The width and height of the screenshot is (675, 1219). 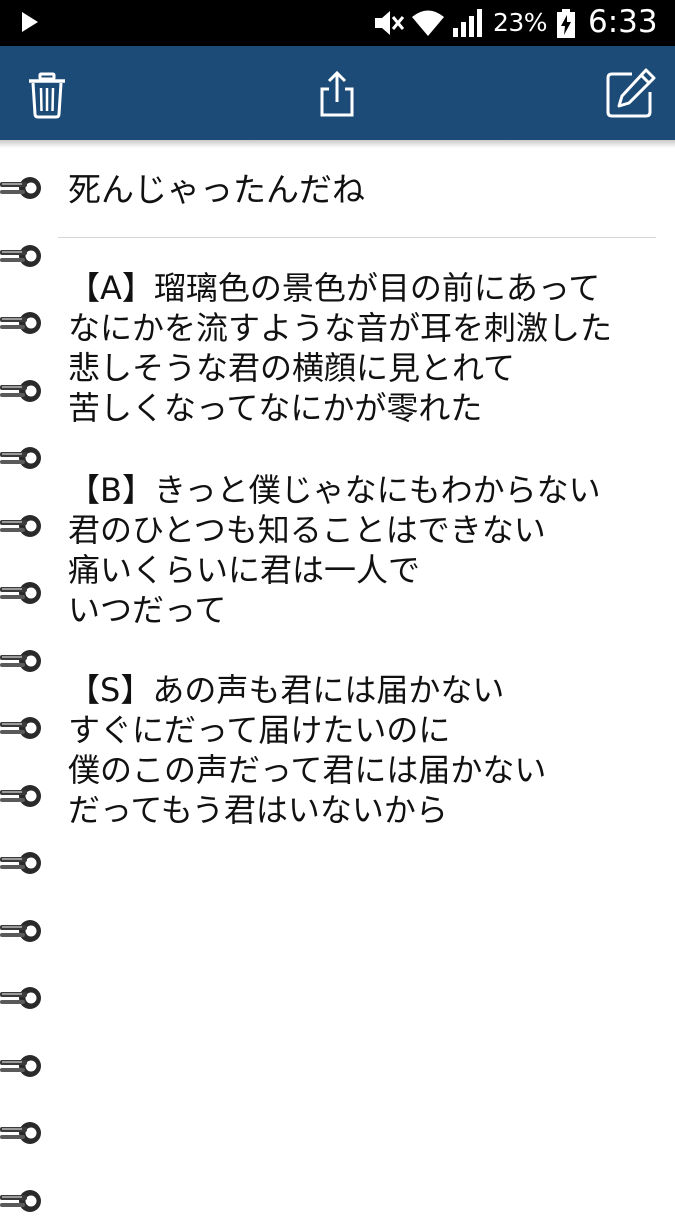 I want to click on edit-icon, so click(x=631, y=93).